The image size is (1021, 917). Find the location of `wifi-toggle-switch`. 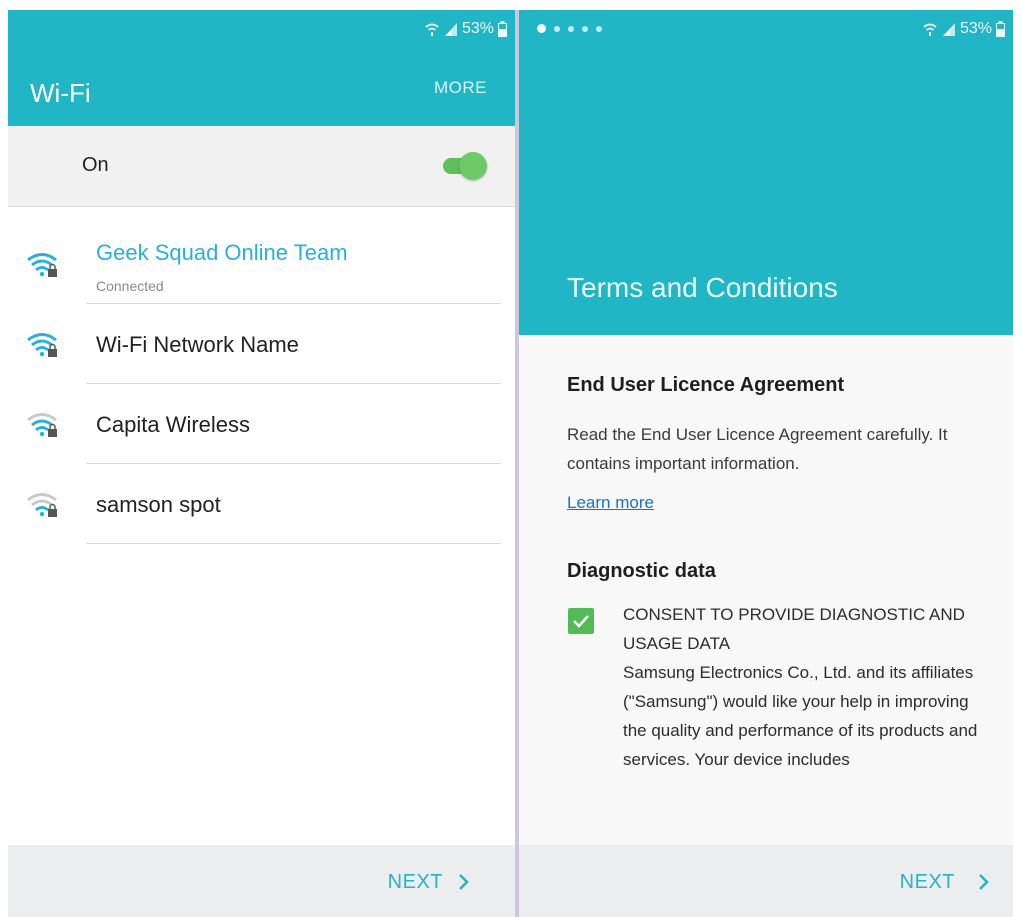

wifi-toggle-switch is located at coordinates (465, 166).